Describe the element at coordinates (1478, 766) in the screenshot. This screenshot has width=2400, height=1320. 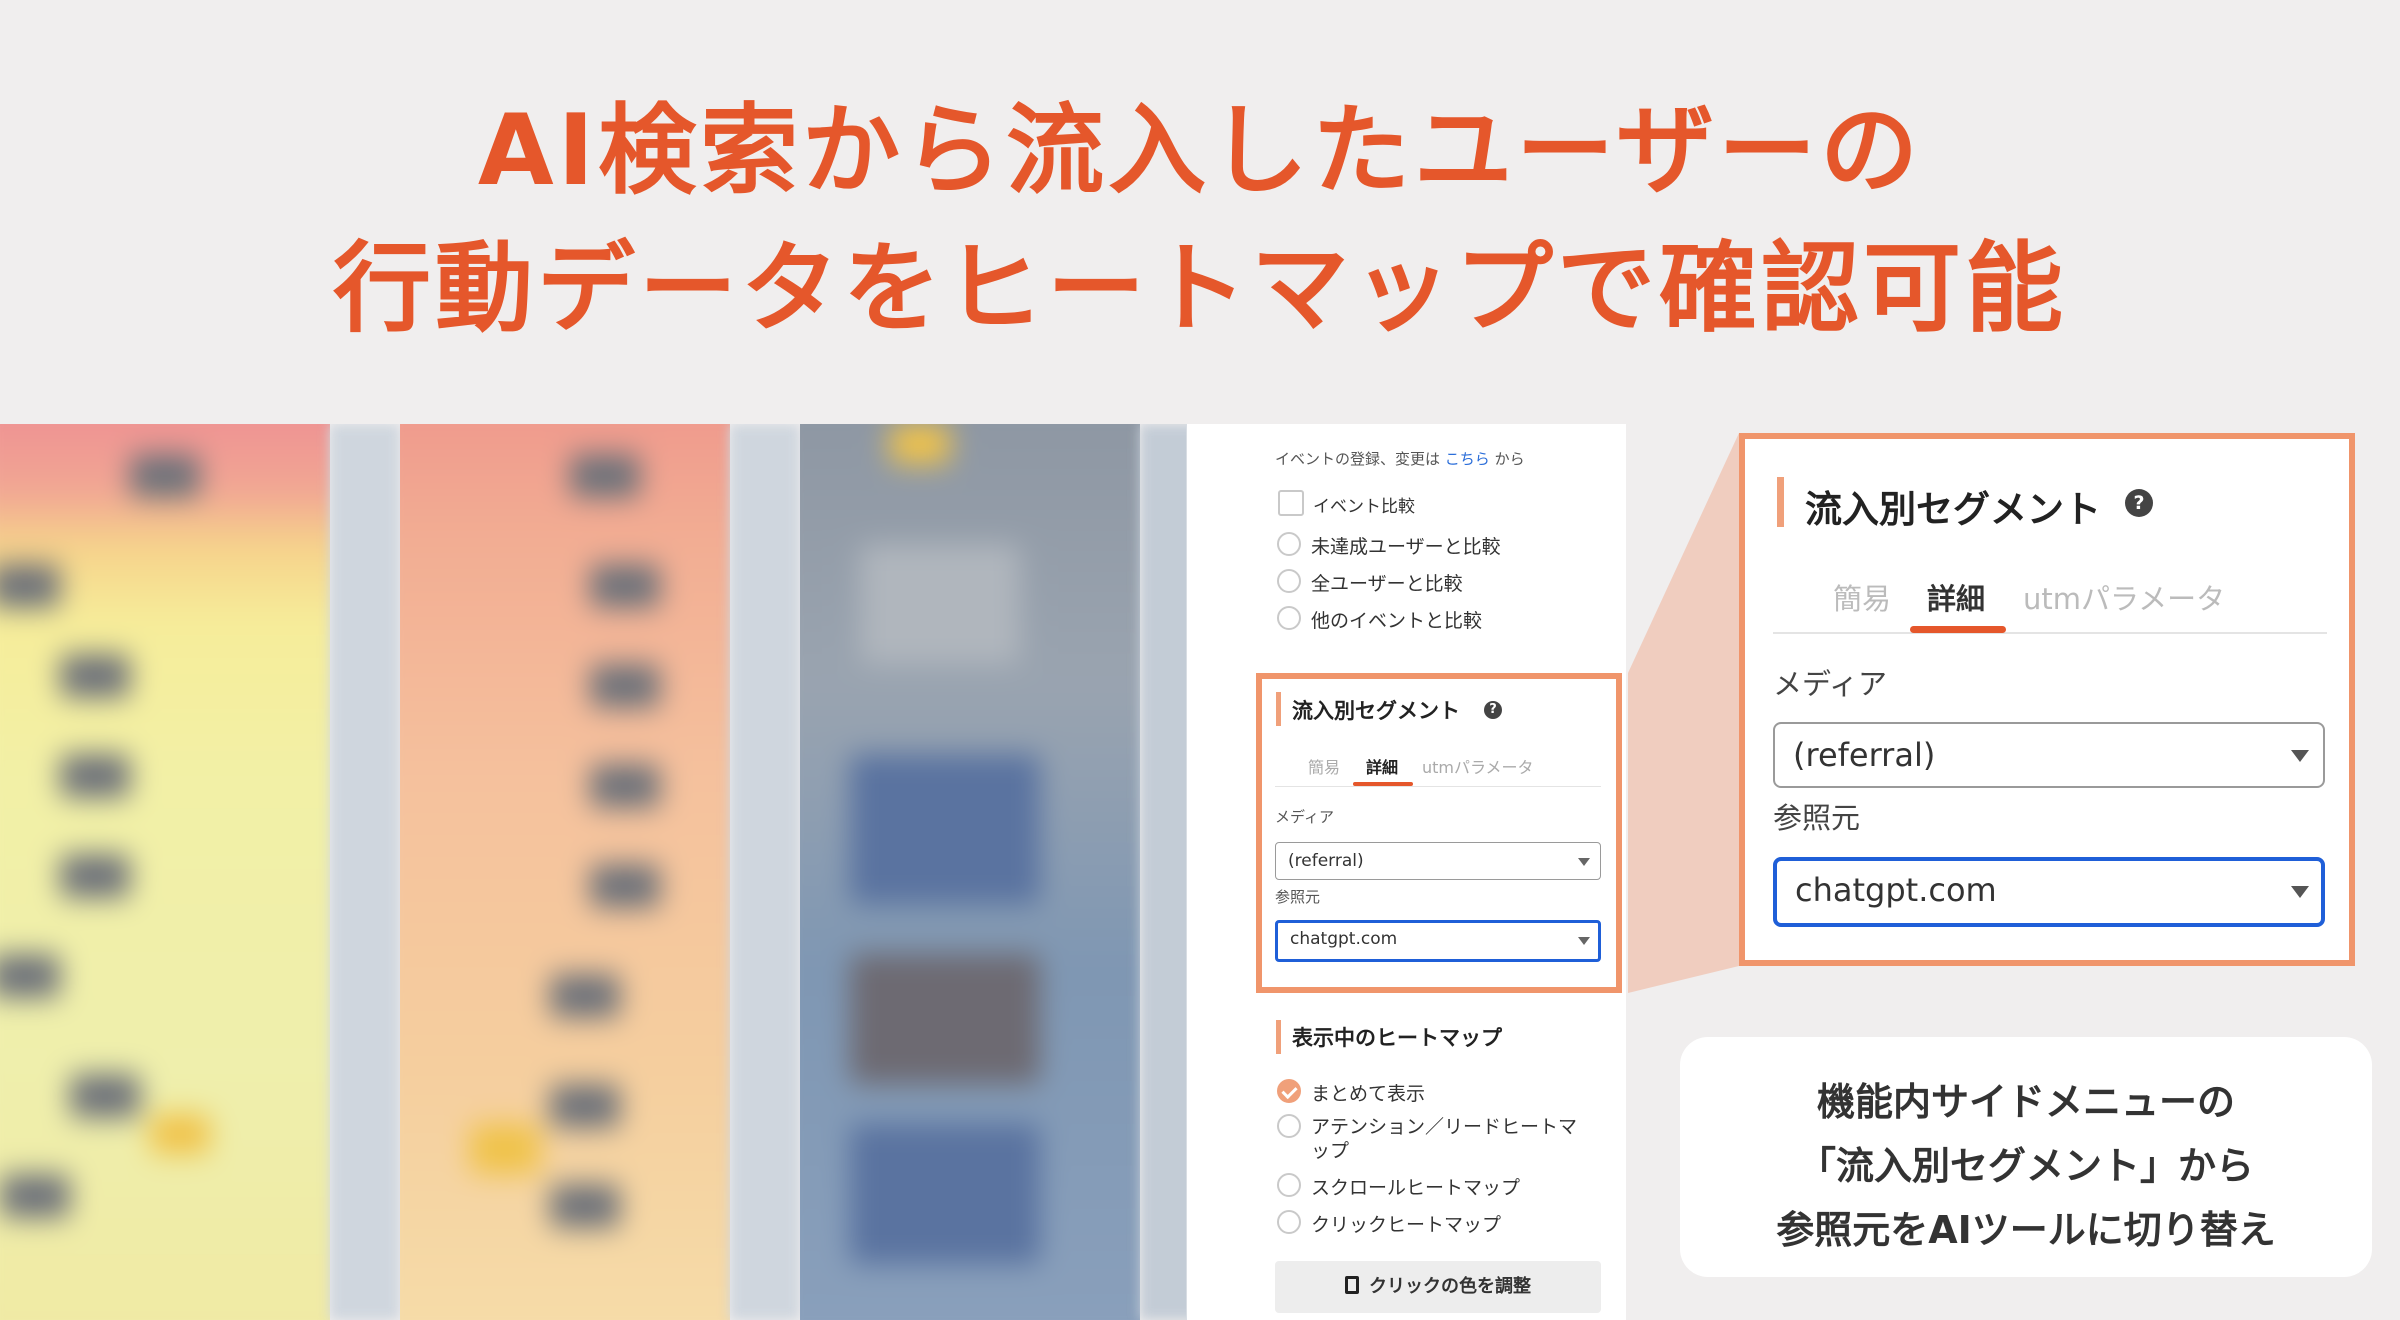
I see `segment-tab-utm: utmパラメータ` at that location.